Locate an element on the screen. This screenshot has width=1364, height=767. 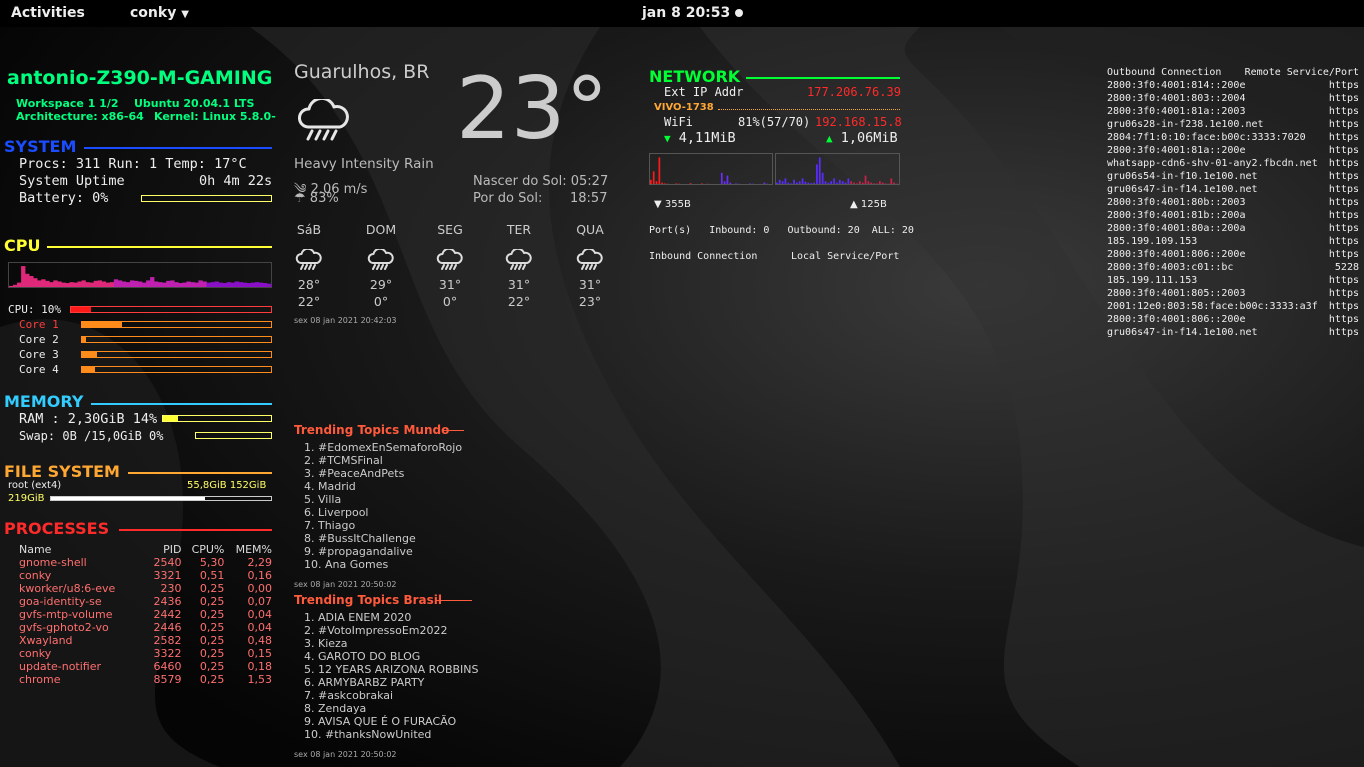
trending-item: 5. 12 YEARS ARIZONA ROBBINS is located at coordinates (391, 669).